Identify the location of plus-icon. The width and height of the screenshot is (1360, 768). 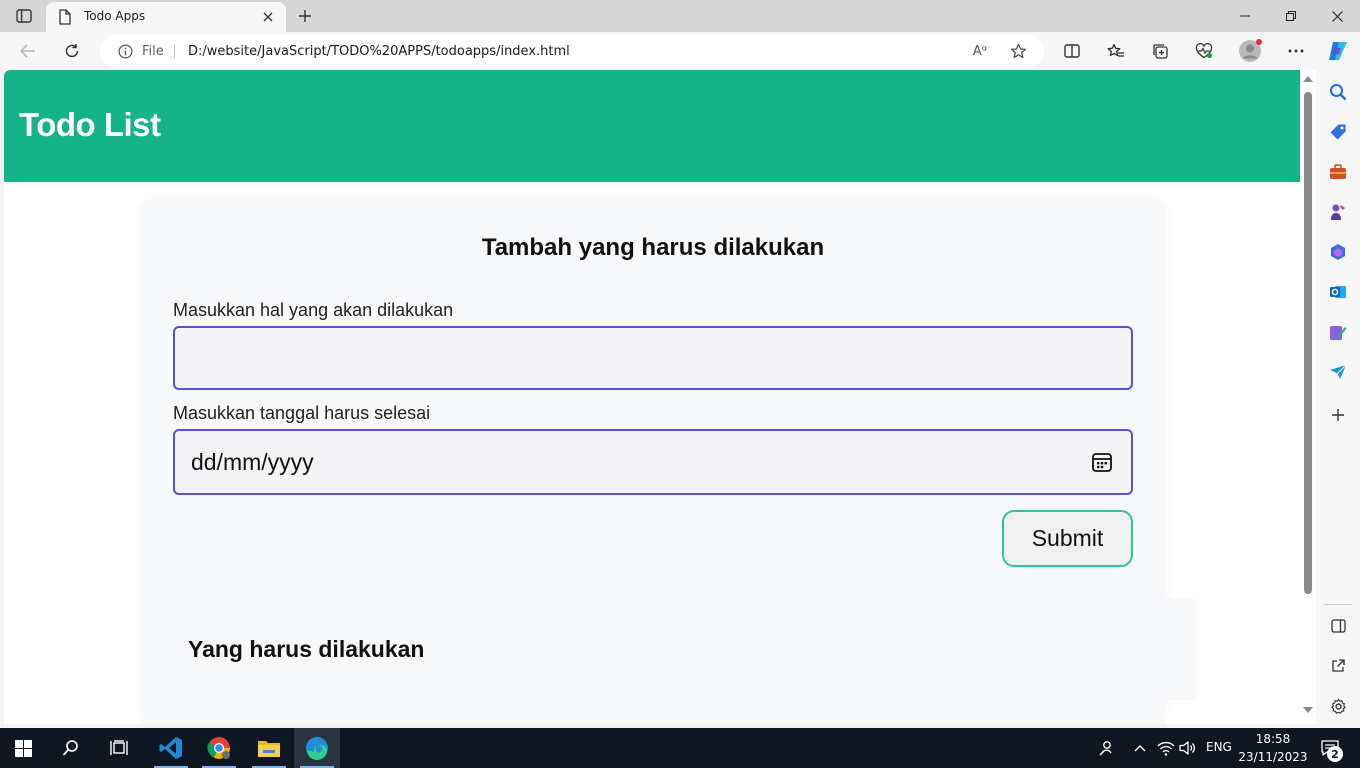
(1338, 415).